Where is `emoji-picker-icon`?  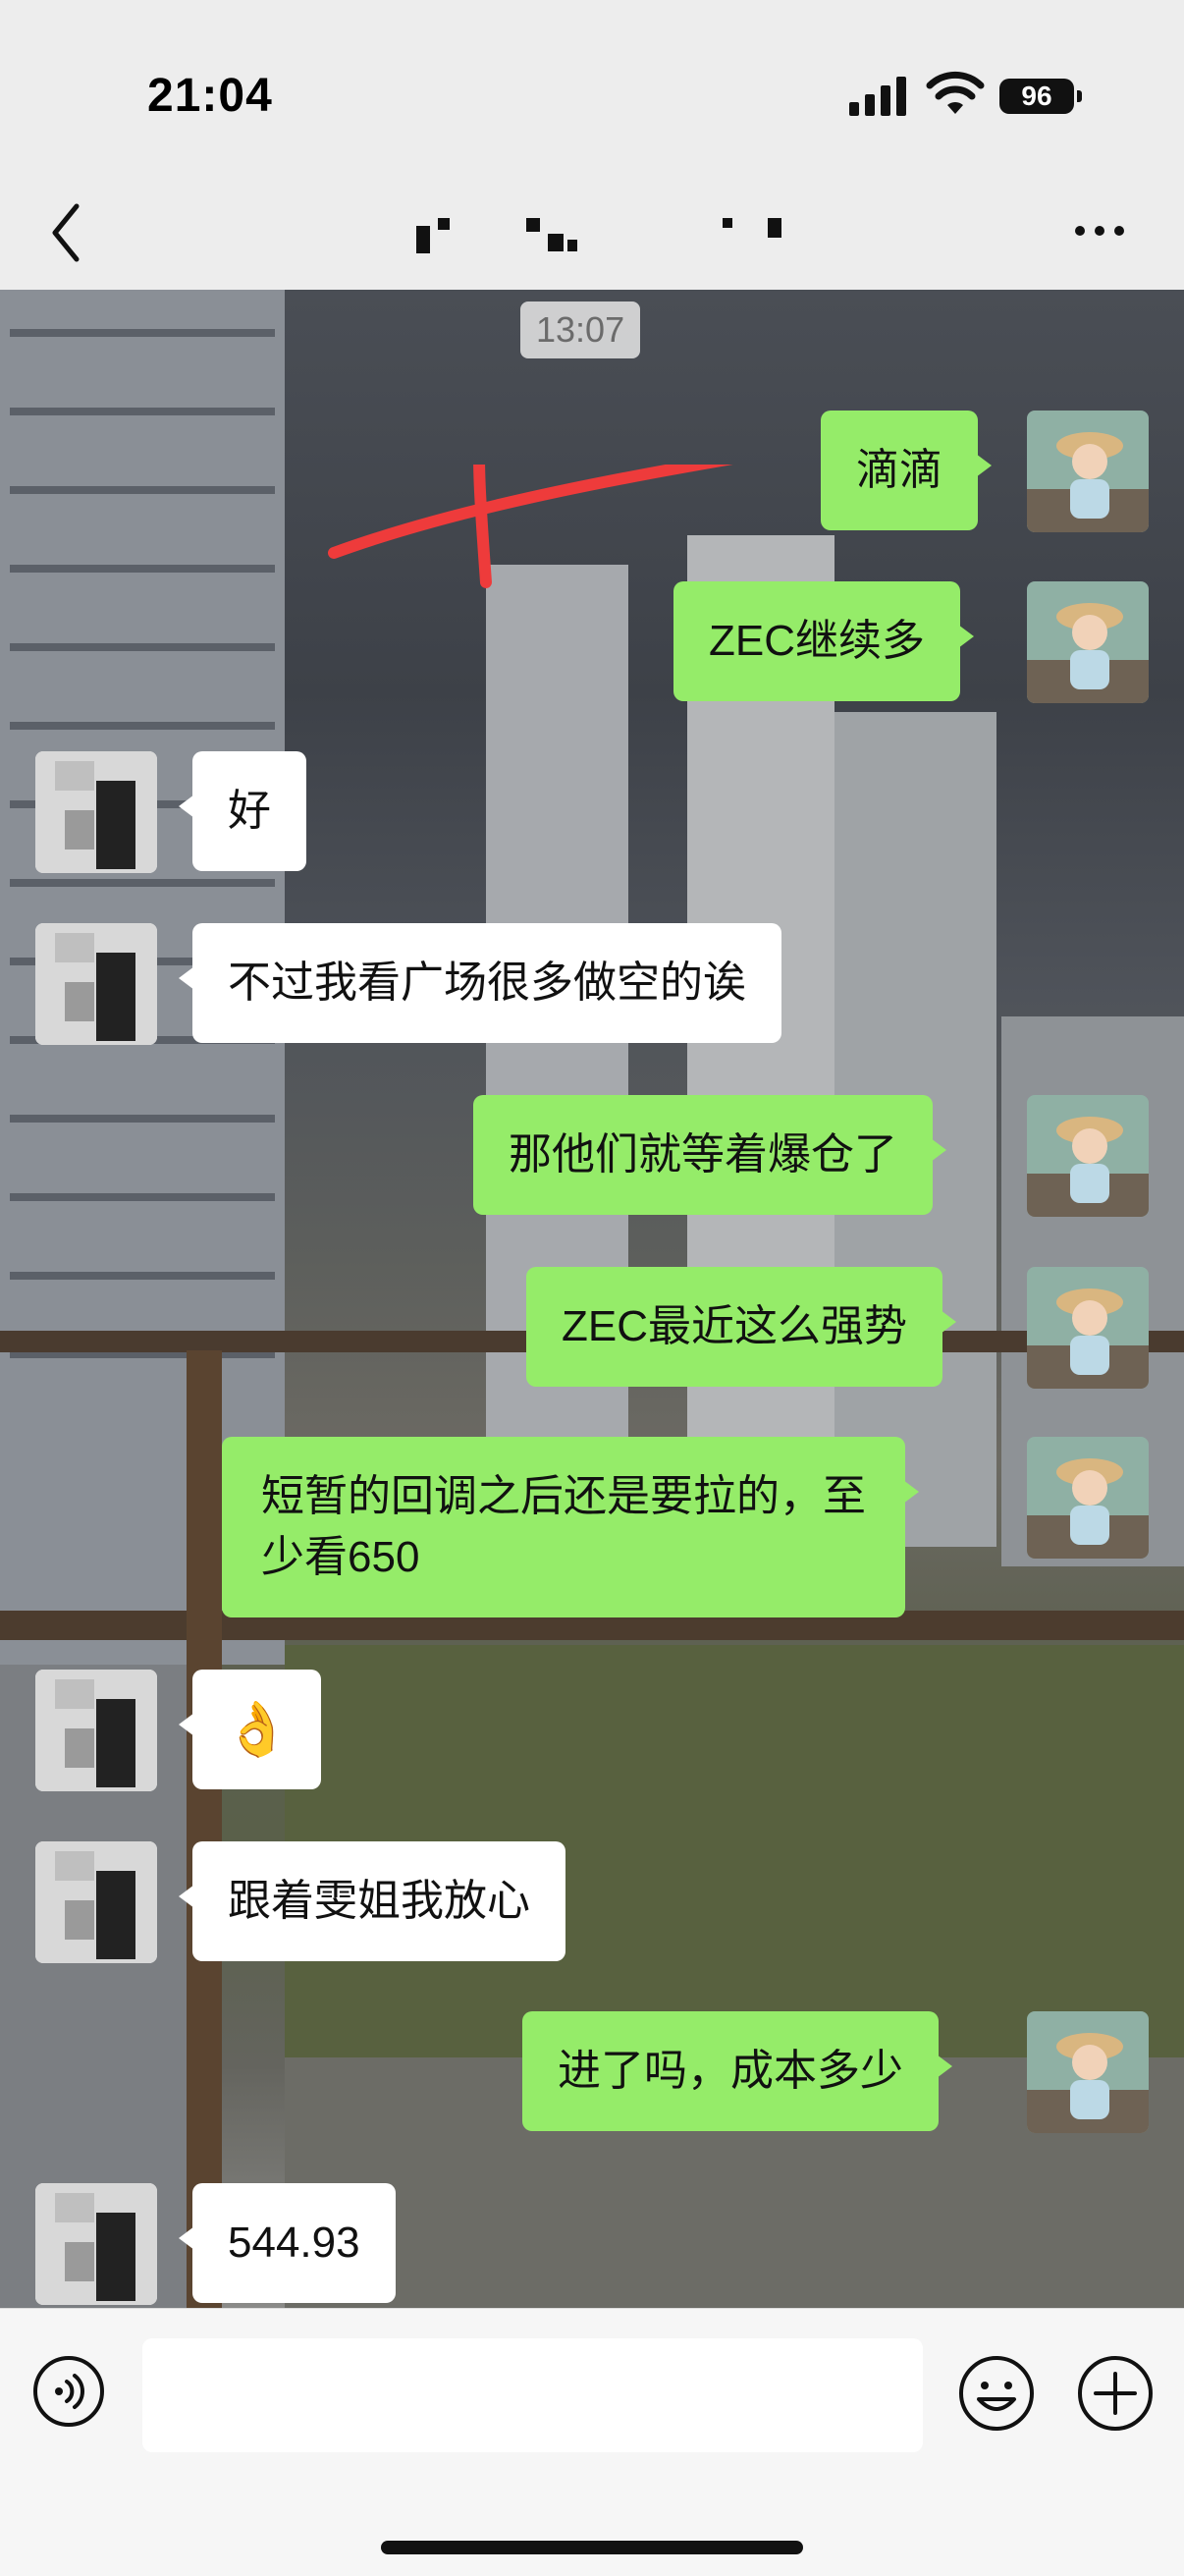
emoji-picker-icon is located at coordinates (997, 2393).